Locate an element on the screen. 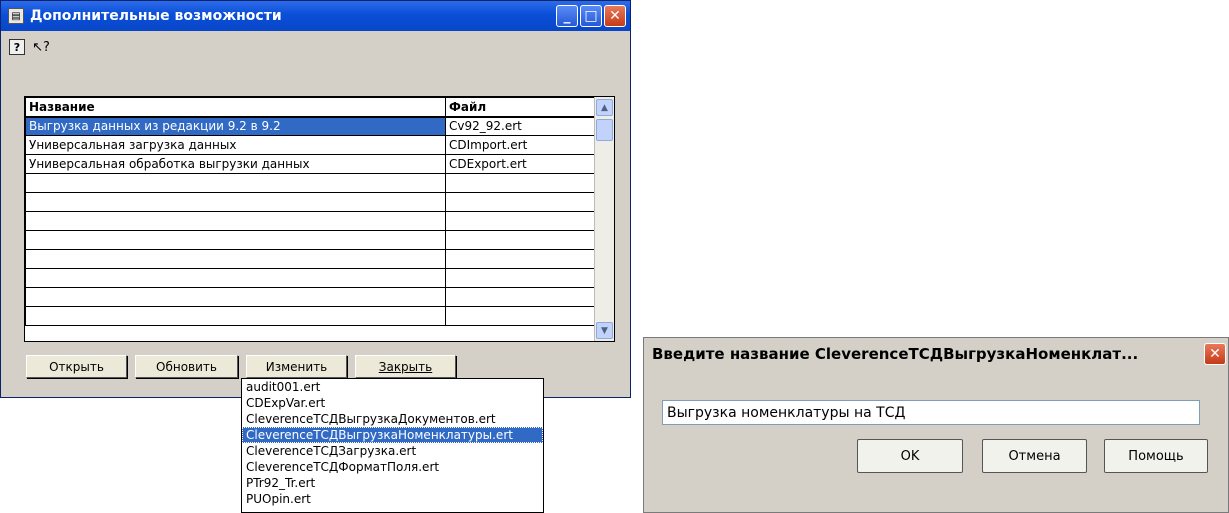 The width and height of the screenshot is (1229, 513). name-input is located at coordinates (931, 412).